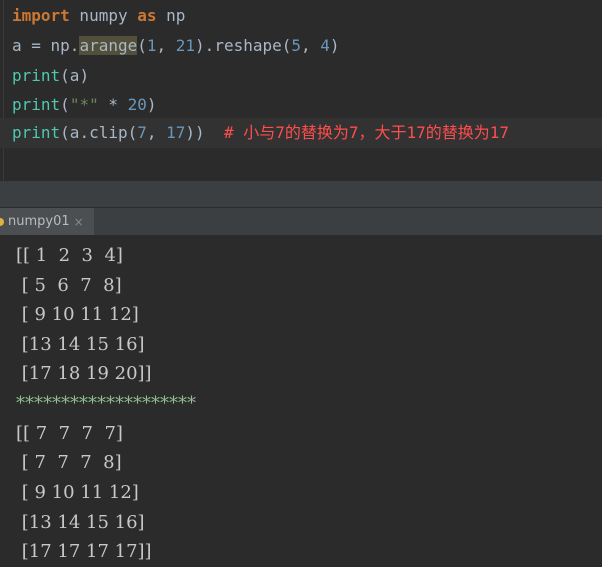 Image resolution: width=602 pixels, height=567 pixels. Describe the element at coordinates (3, 90) in the screenshot. I see `editor-gutter` at that location.